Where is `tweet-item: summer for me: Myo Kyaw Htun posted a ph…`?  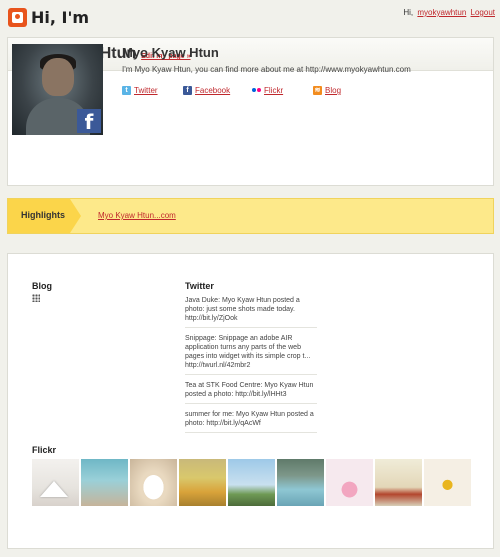 tweet-item: summer for me: Myo Kyaw Htun posted a ph… is located at coordinates (251, 421).